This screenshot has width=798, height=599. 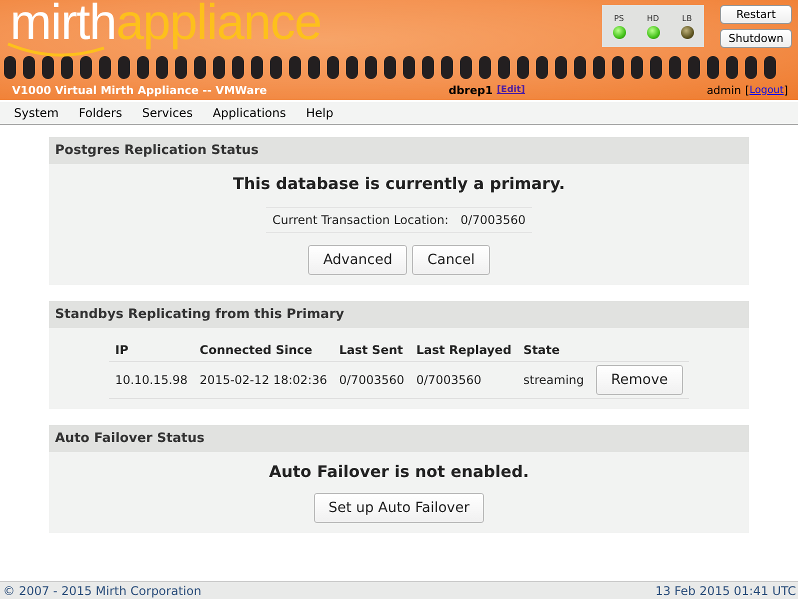 I want to click on smile-icon, so click(x=56, y=50).